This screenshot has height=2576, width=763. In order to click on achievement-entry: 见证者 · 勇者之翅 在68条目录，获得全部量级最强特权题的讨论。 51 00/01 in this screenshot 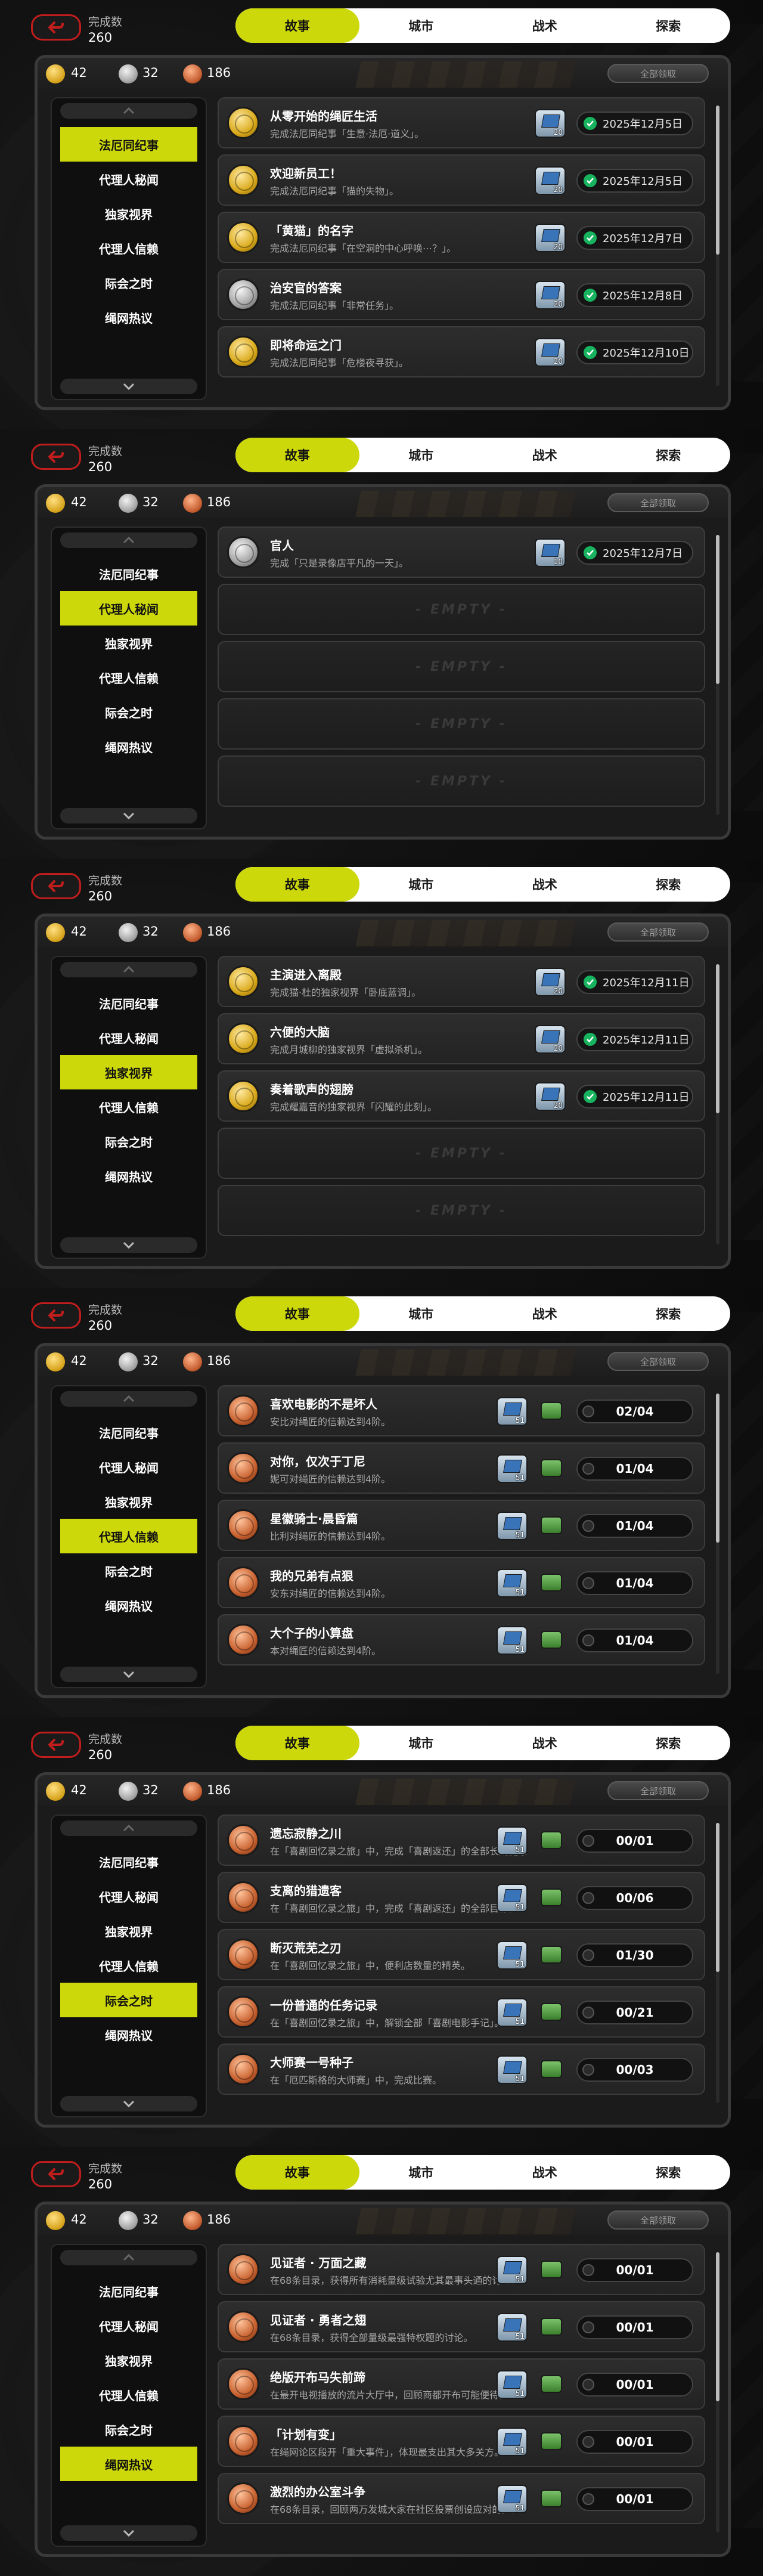, I will do `click(461, 2327)`.